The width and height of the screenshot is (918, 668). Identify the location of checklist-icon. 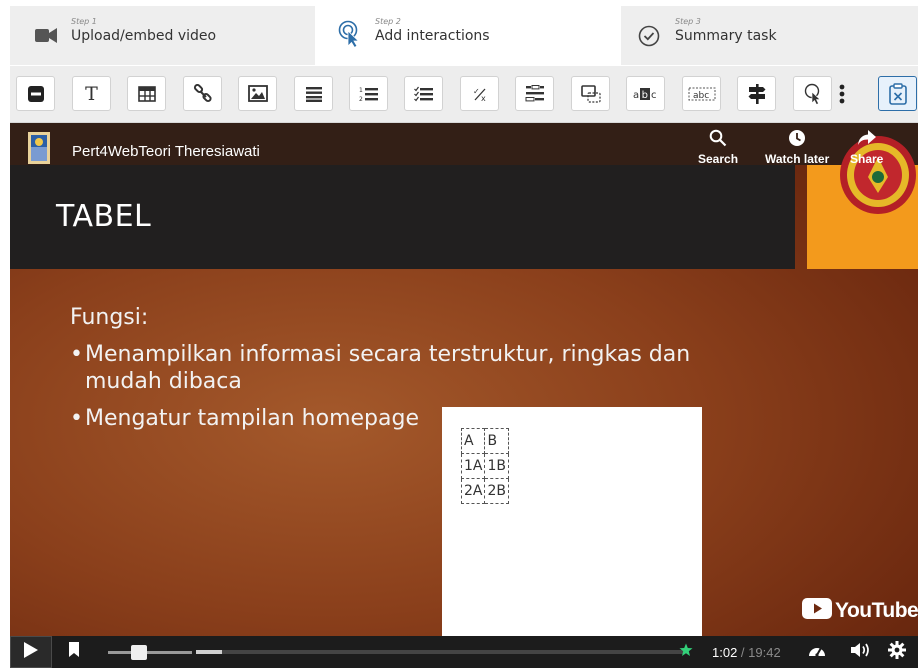
(423, 94).